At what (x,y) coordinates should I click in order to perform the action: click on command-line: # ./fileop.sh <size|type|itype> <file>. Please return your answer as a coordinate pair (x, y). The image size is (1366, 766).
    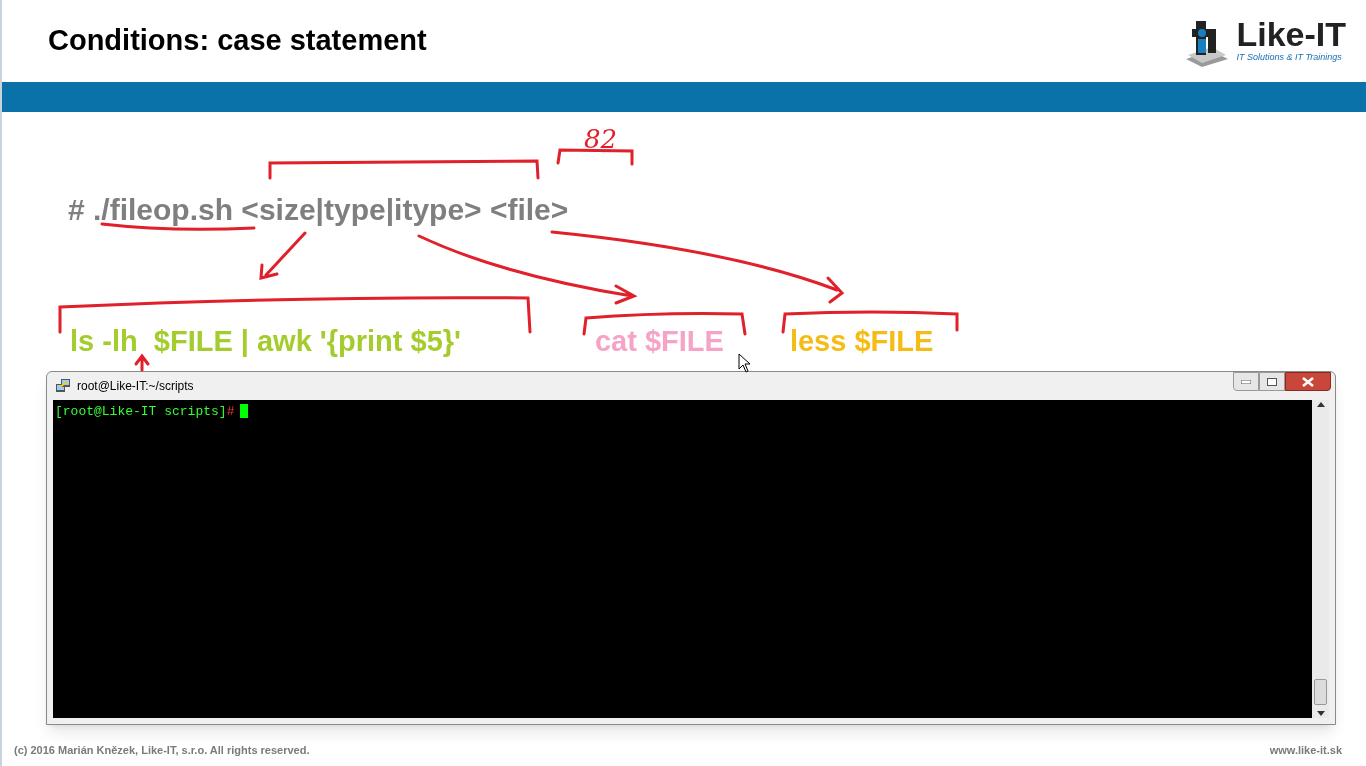
    Looking at the image, I should click on (319, 210).